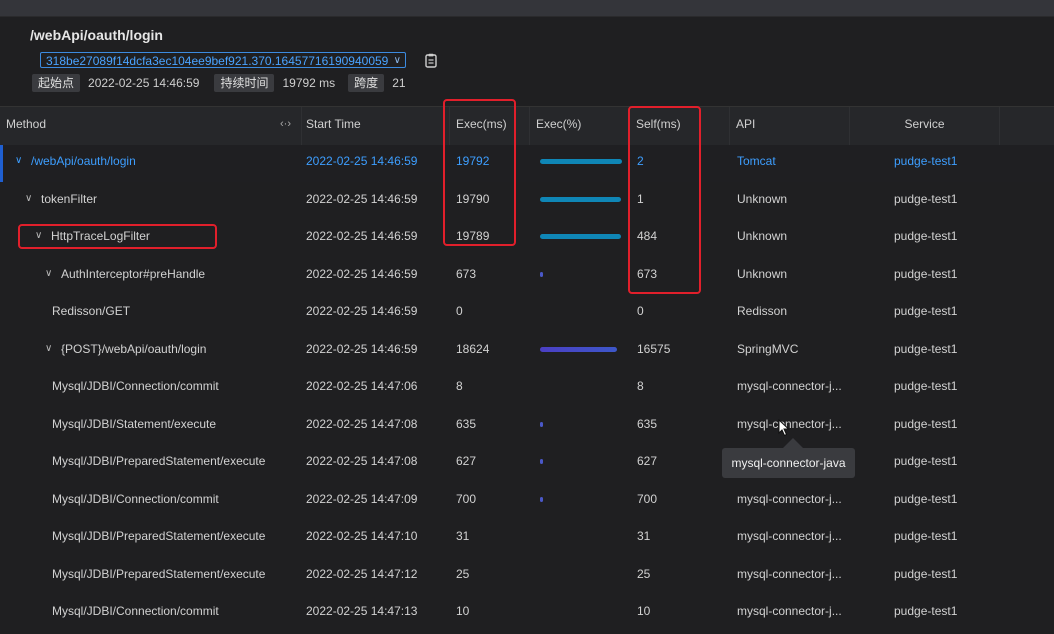  What do you see at coordinates (647, 423) in the screenshot?
I see `self-ms-cell: 635` at bounding box center [647, 423].